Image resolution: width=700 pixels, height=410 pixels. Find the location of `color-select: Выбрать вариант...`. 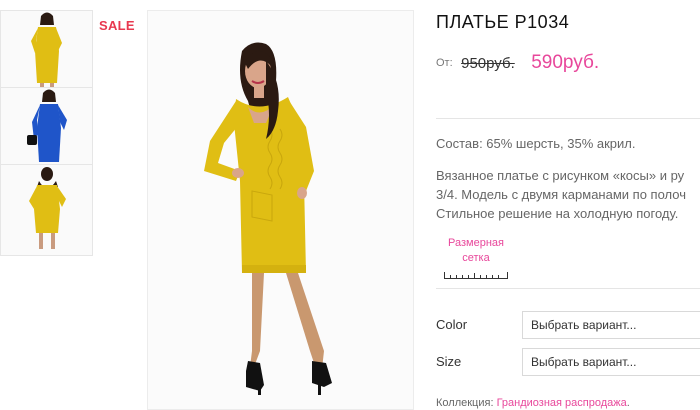

color-select: Выбрать вариант... is located at coordinates (611, 325).